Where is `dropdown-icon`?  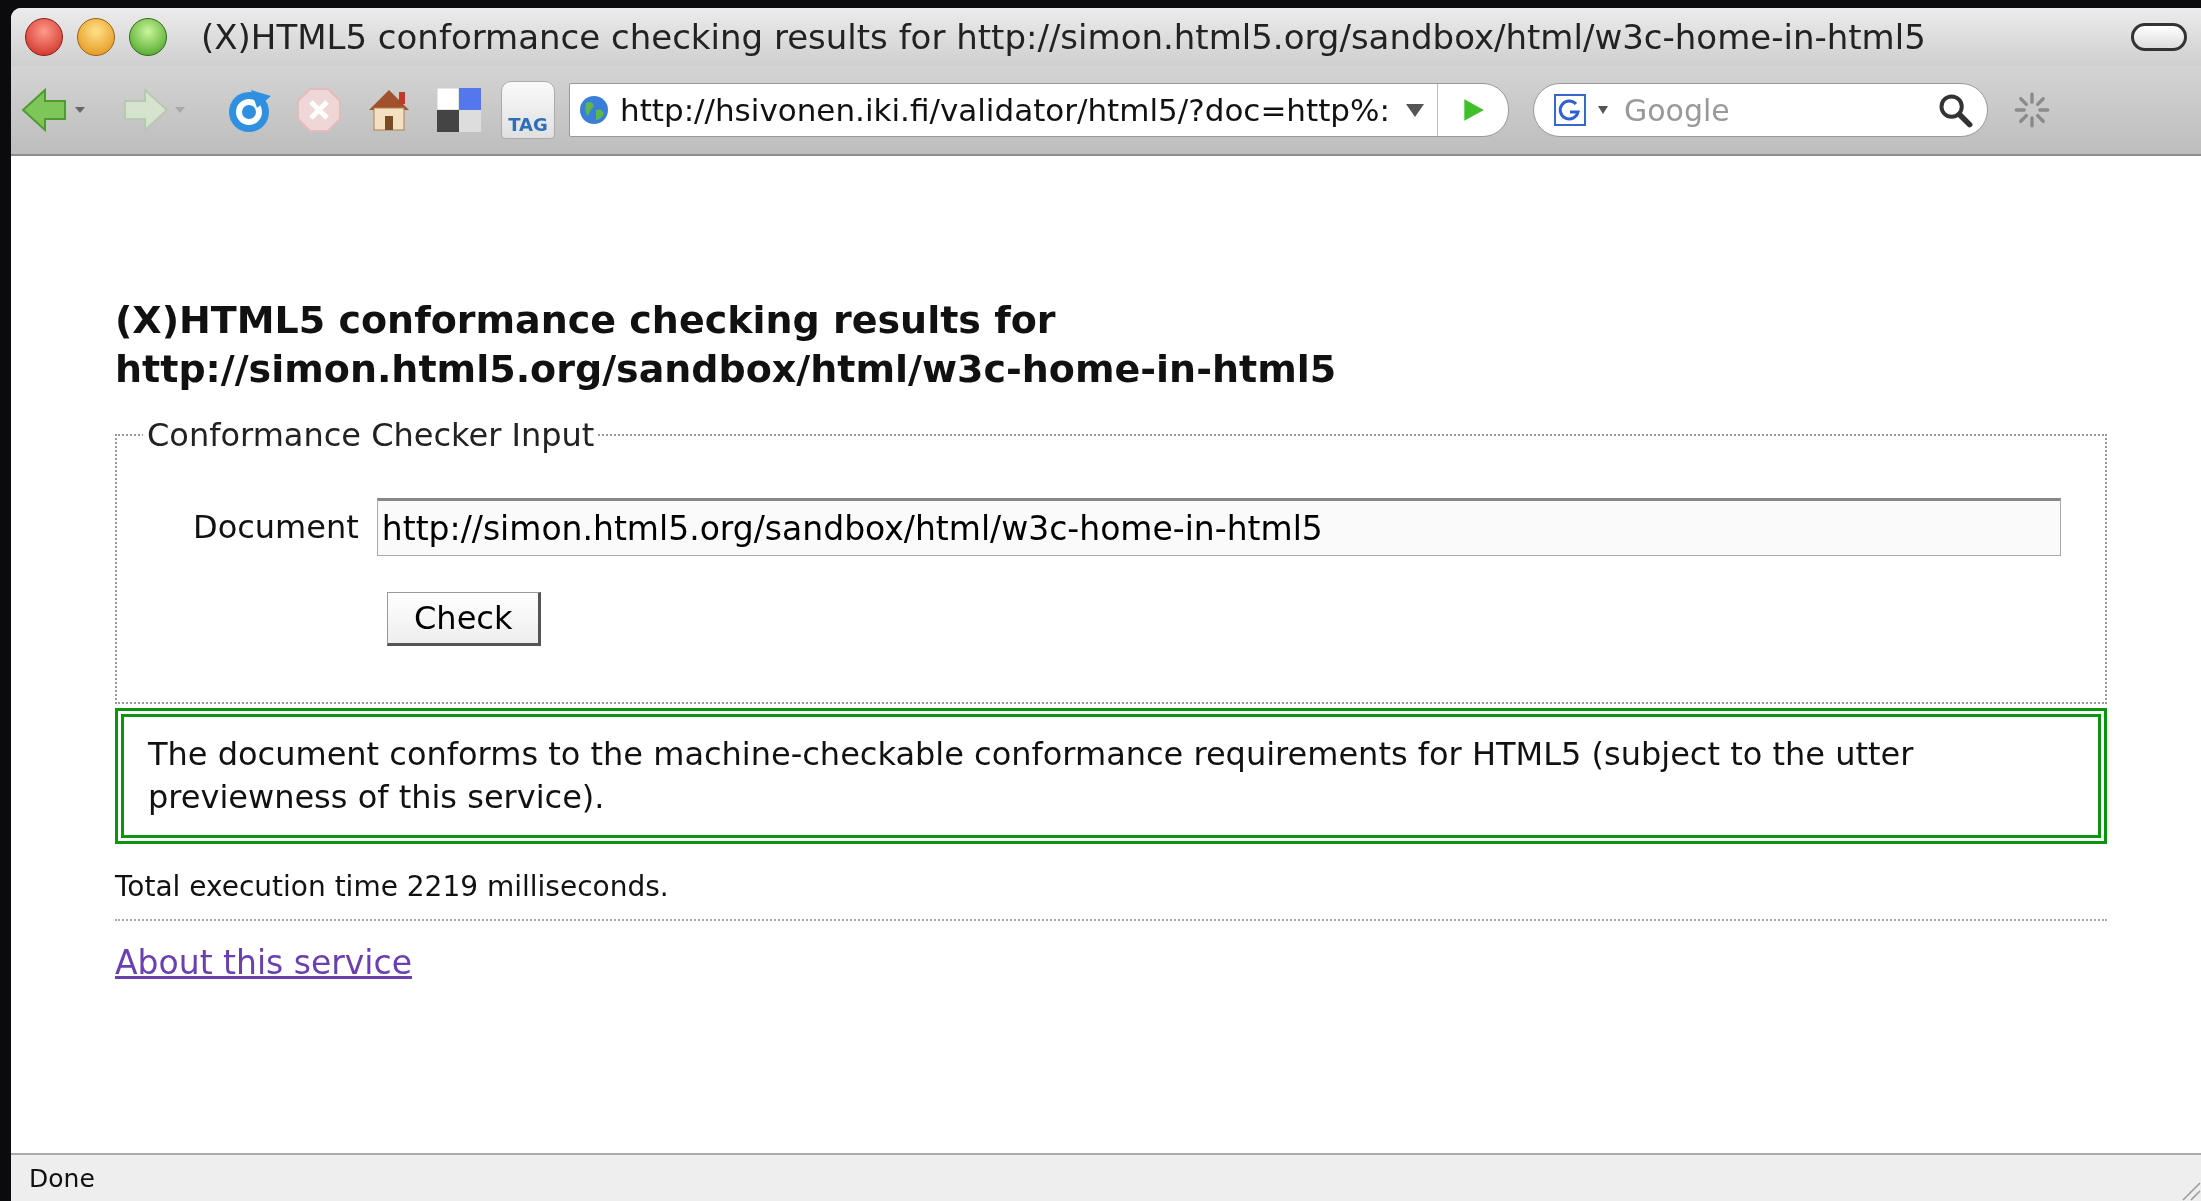 dropdown-icon is located at coordinates (1415, 110).